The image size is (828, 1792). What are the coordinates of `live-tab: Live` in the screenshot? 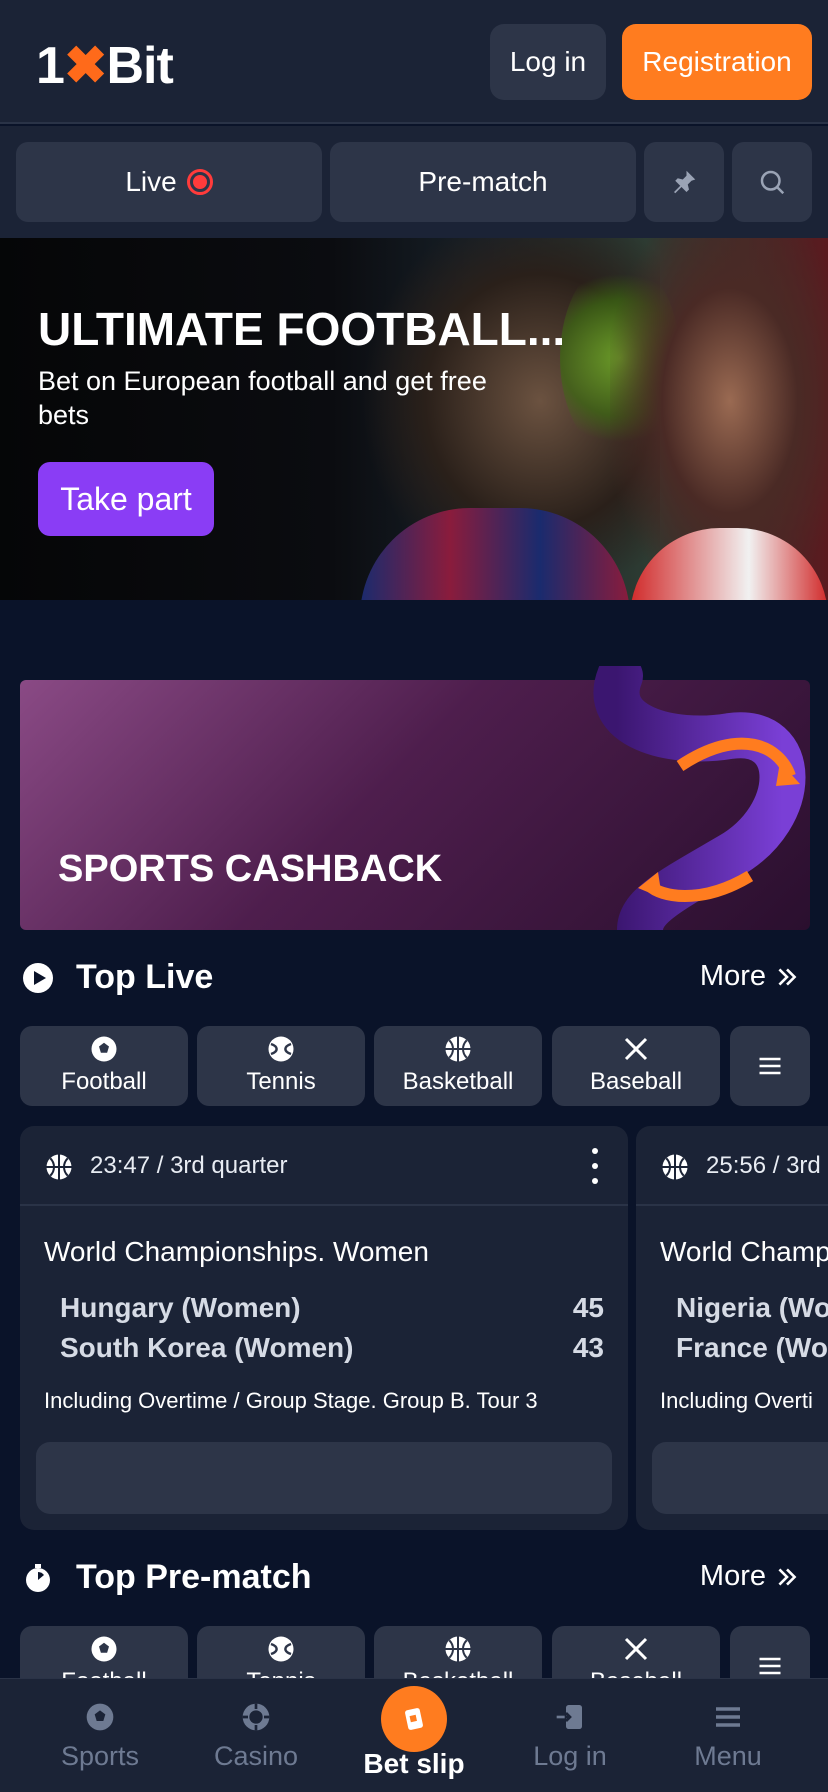 It's located at (169, 182).